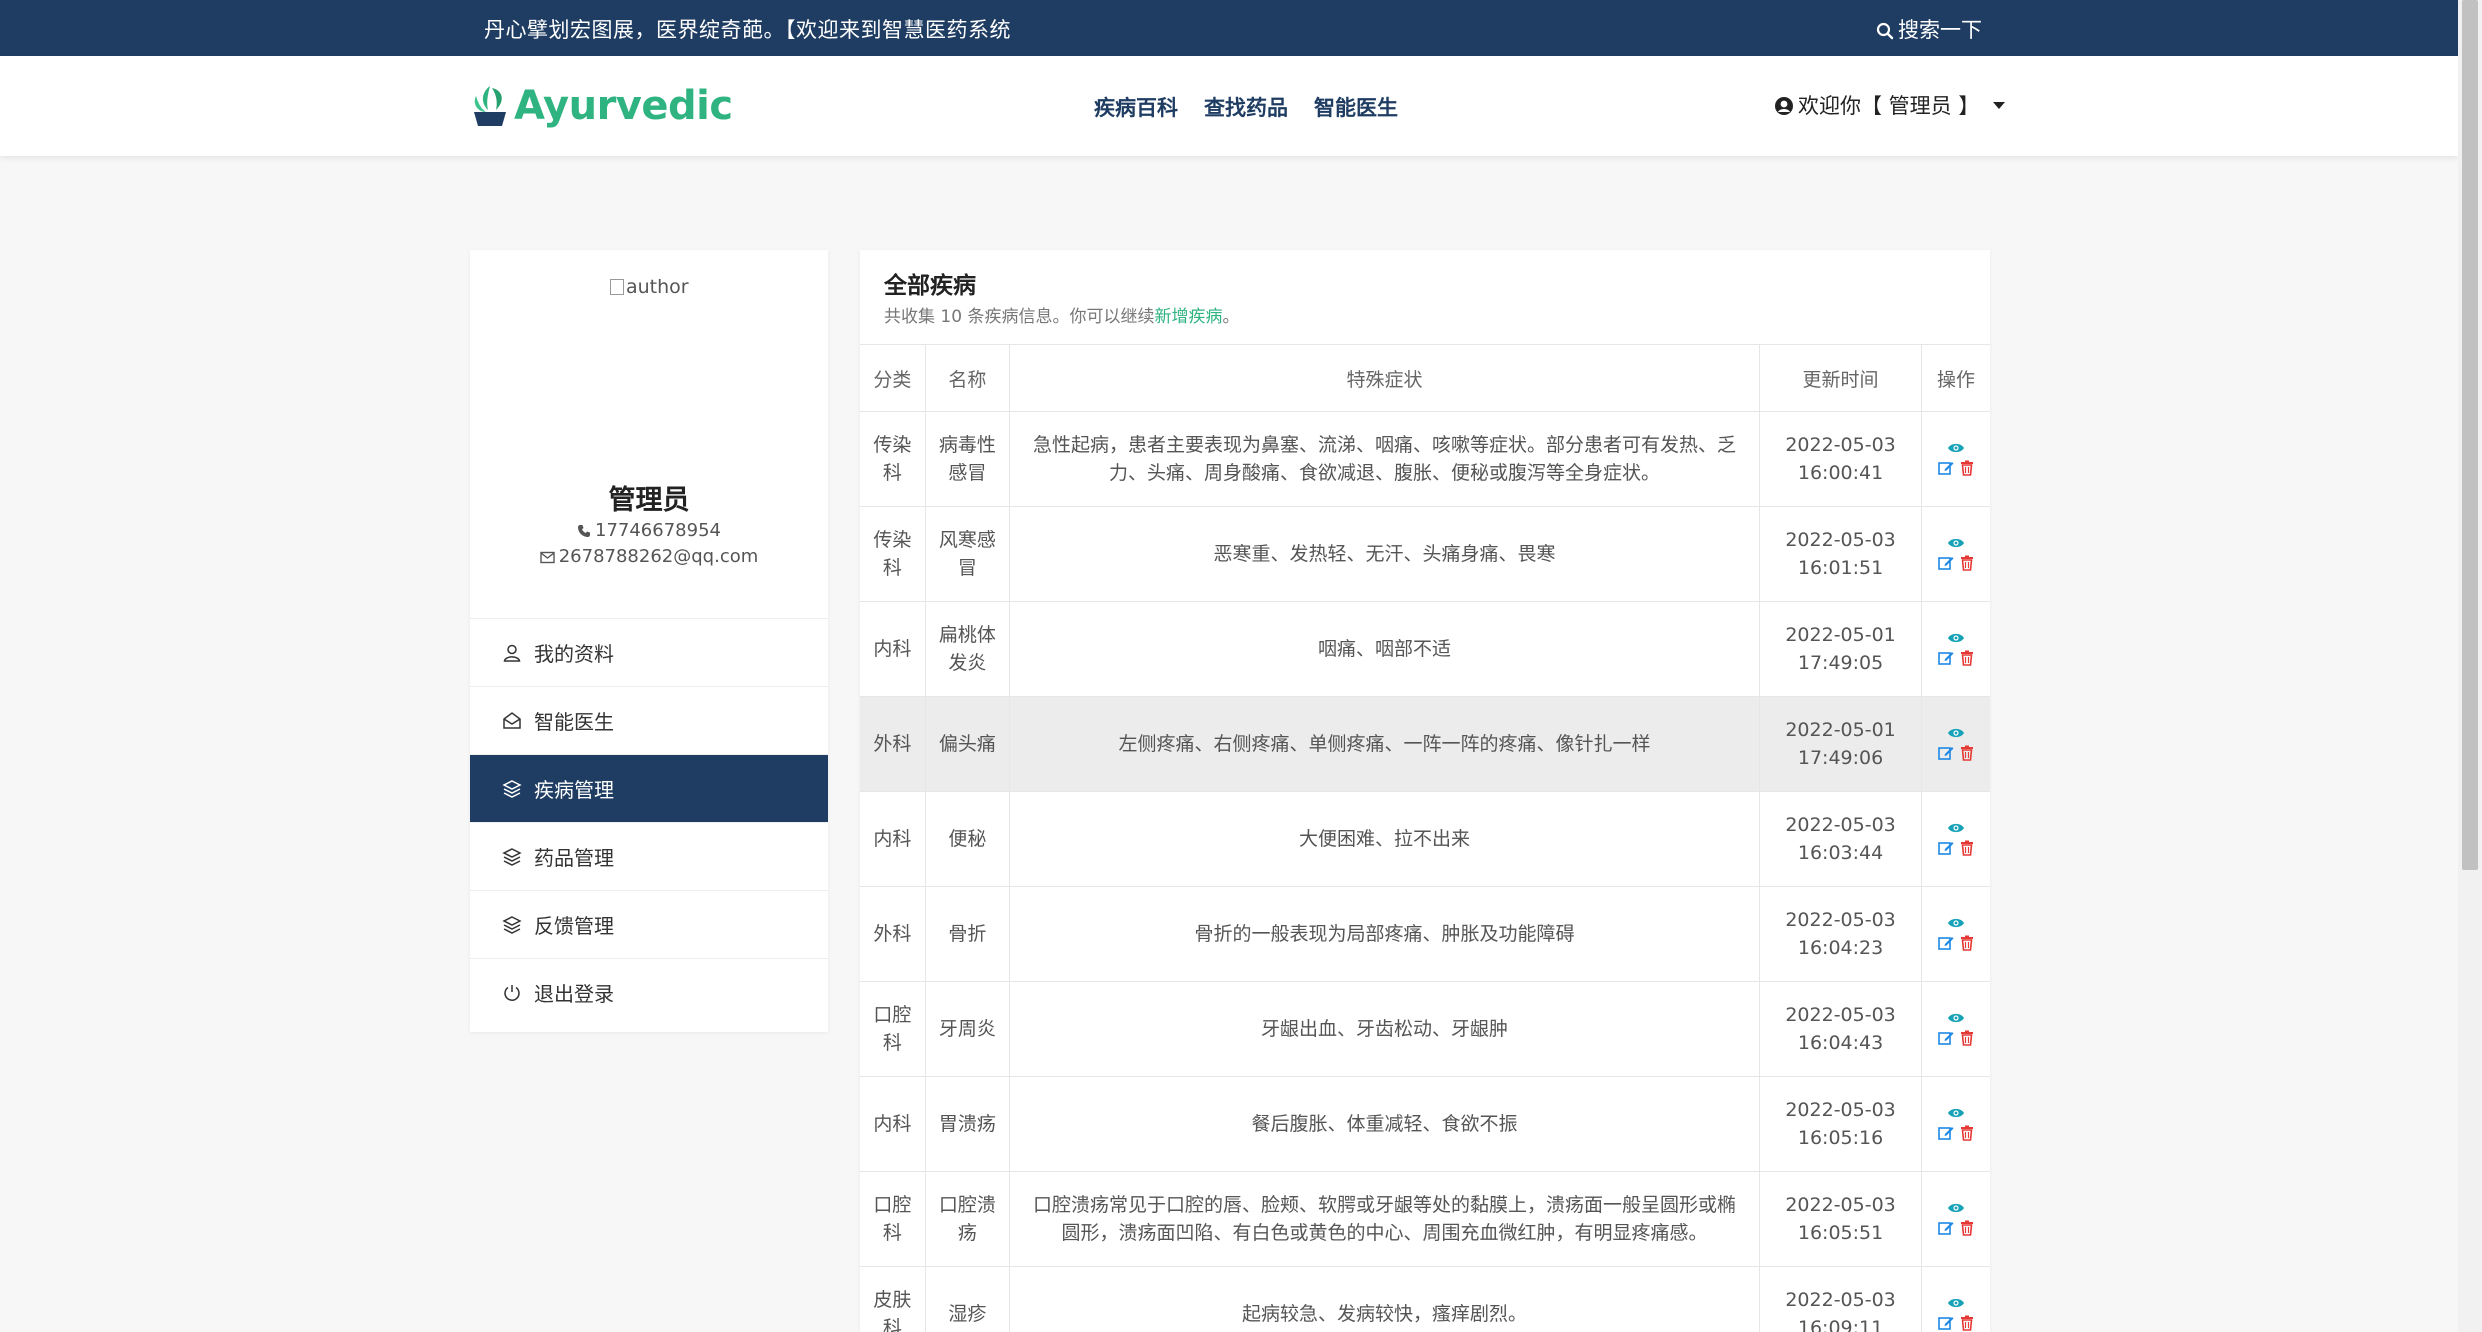 Image resolution: width=2482 pixels, height=1332 pixels. What do you see at coordinates (649, 556) in the screenshot?
I see `profile-email: 2678788262@qq.com` at bounding box center [649, 556].